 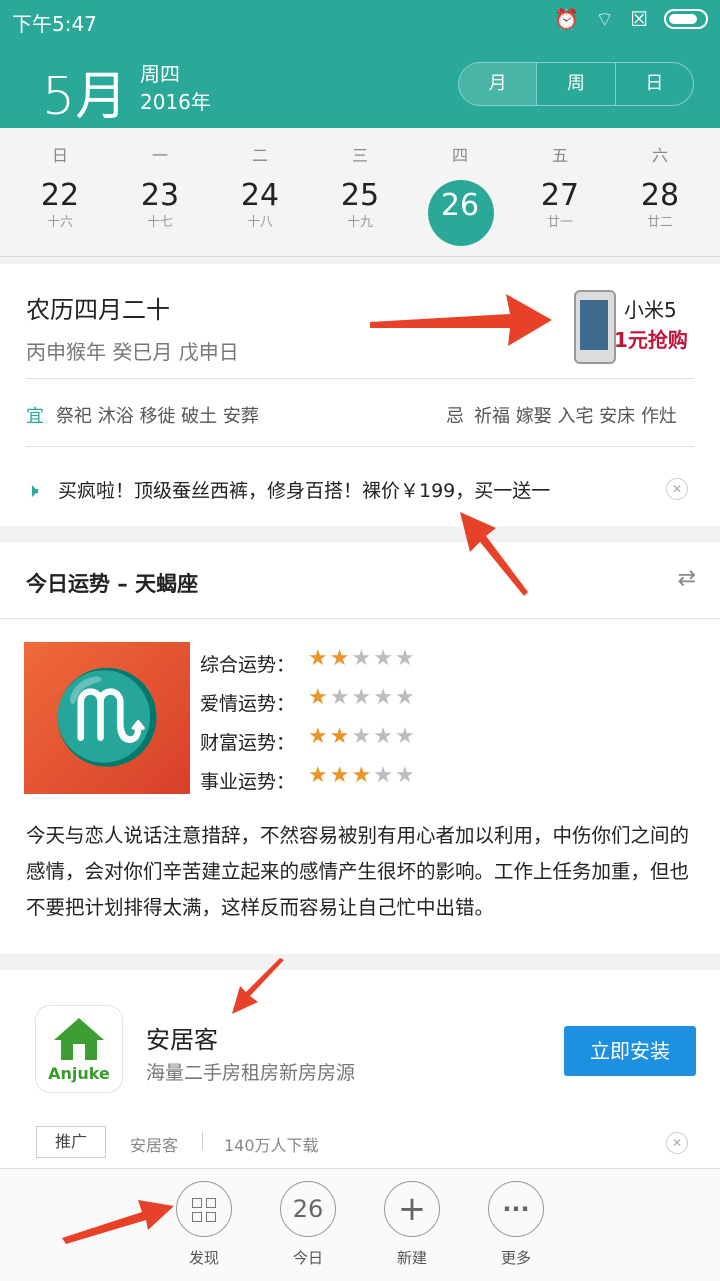 What do you see at coordinates (659, 155) in the screenshot?
I see `weekday-header: 六` at bounding box center [659, 155].